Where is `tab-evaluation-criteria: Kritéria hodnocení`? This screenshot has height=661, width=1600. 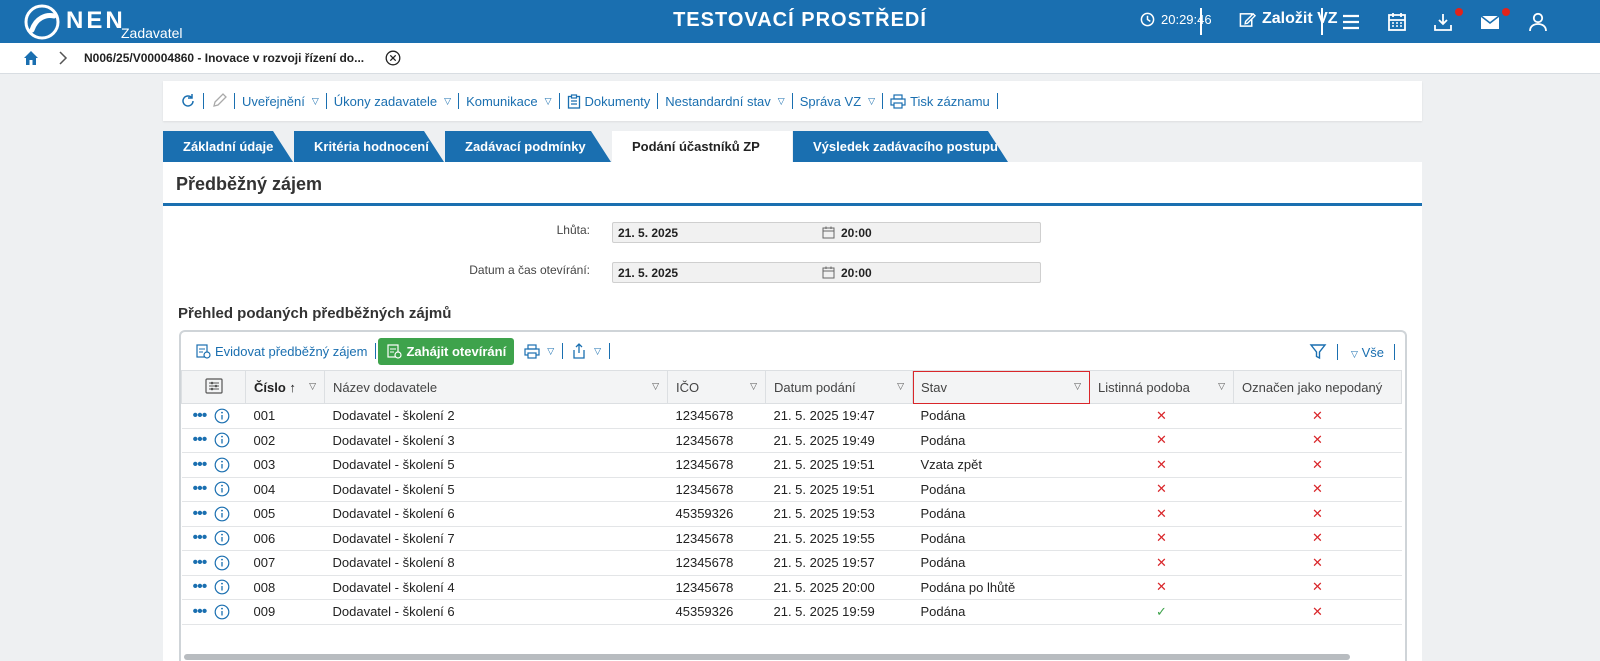
tab-evaluation-criteria: Kritéria hodnocení is located at coordinates (369, 146).